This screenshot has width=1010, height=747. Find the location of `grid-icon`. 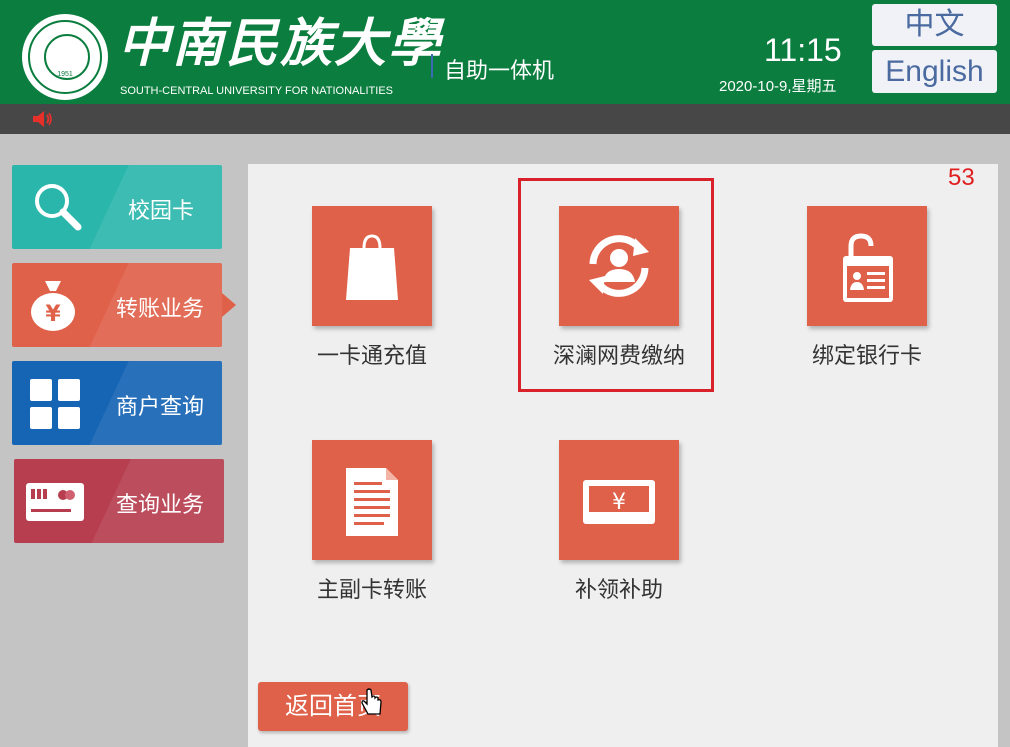

grid-icon is located at coordinates (55, 404).